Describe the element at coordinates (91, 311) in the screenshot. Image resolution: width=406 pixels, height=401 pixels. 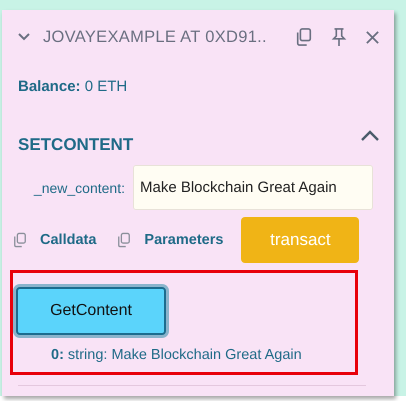
I see `get-content-button: GetContent` at that location.